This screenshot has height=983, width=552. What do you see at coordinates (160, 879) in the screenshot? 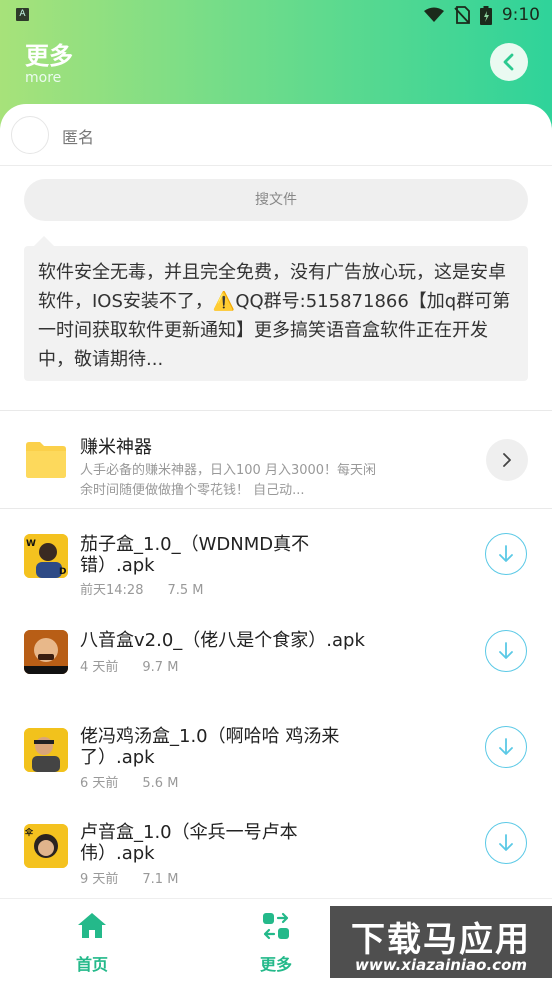
I see `file-size: 7.1 M` at bounding box center [160, 879].